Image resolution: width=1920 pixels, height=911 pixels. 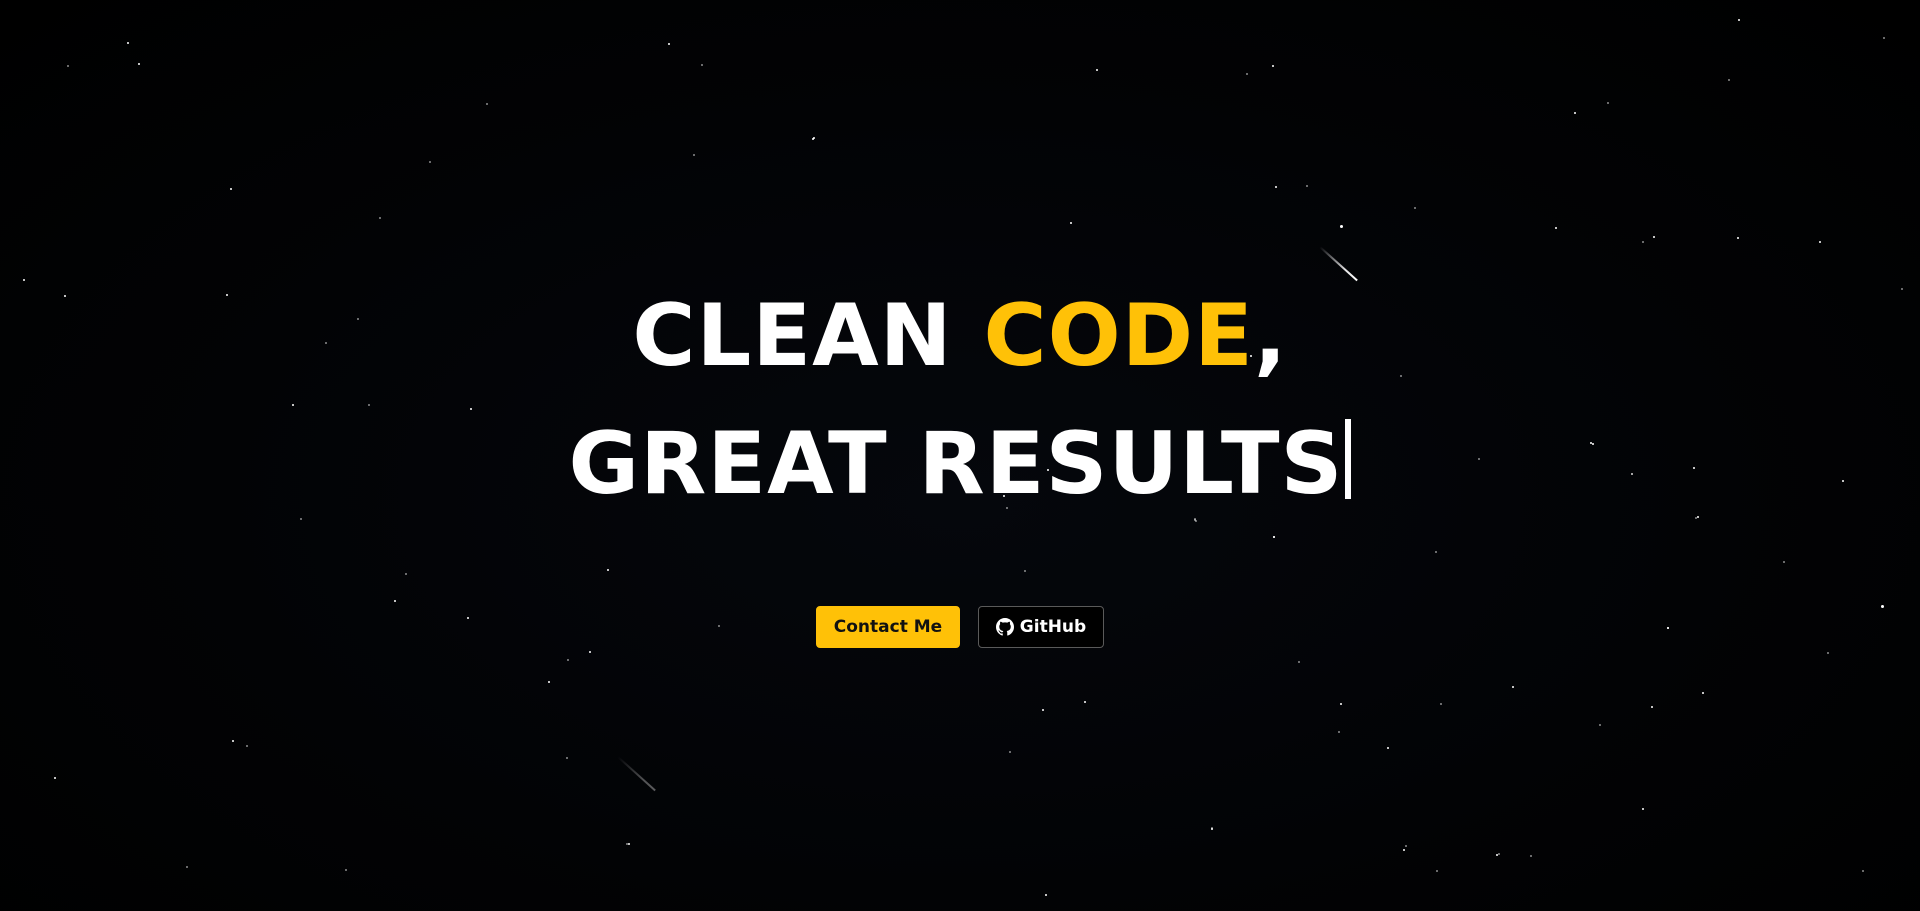 What do you see at coordinates (956, 464) in the screenshot?
I see `headline-line-2-text: GREAT RESULTS` at bounding box center [956, 464].